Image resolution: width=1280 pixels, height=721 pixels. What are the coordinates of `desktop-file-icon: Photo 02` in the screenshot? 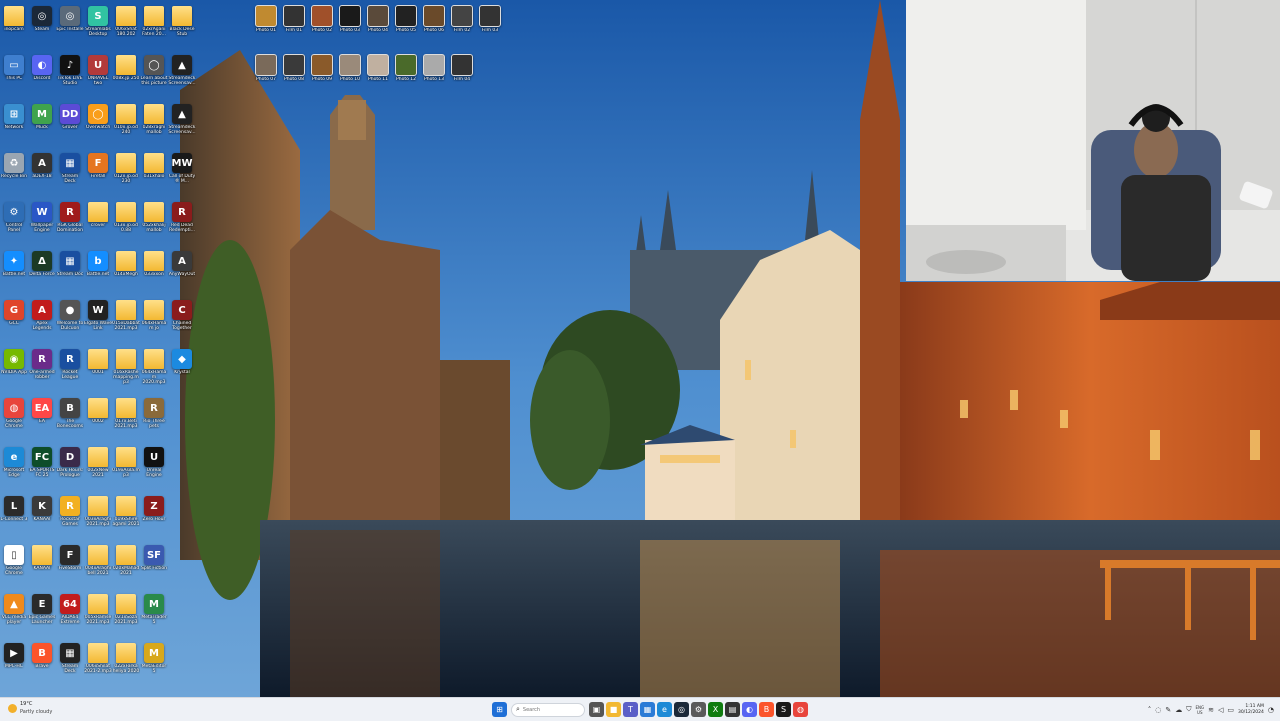 It's located at (322, 27).